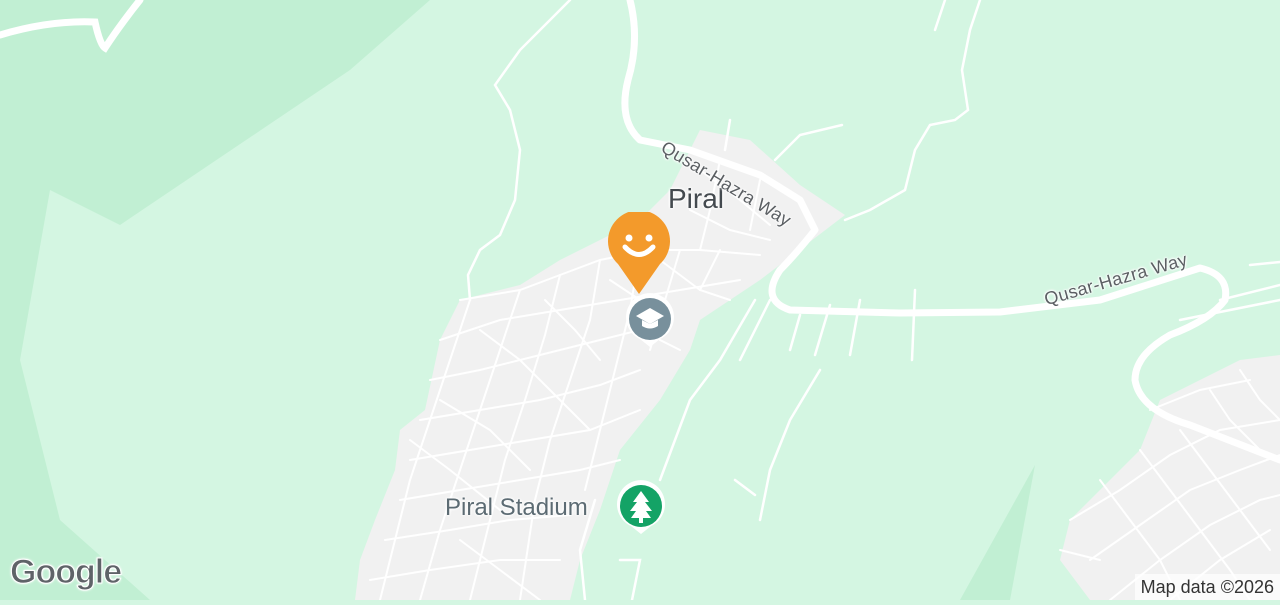  What do you see at coordinates (639, 254) in the screenshot?
I see `smiley-pin-icon` at bounding box center [639, 254].